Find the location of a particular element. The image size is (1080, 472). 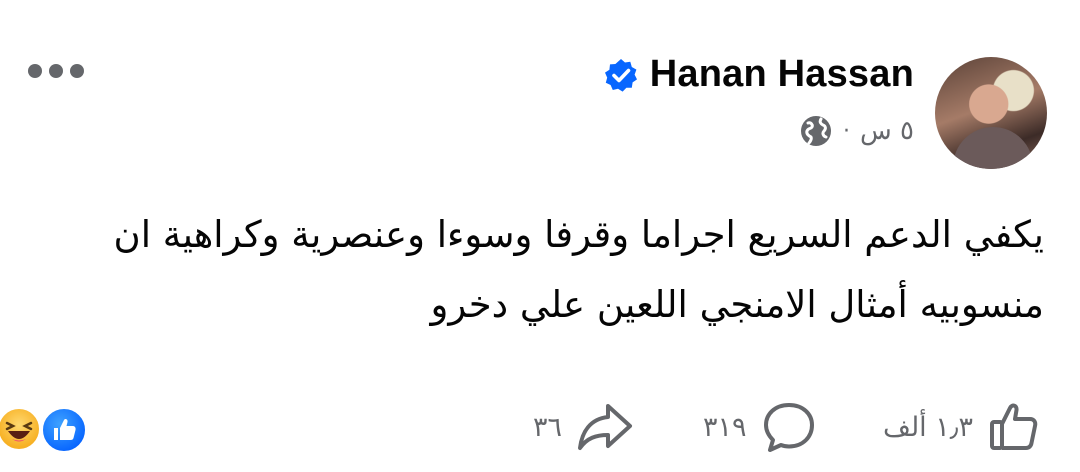

comment-count: ٣١٩ is located at coordinates (725, 427).